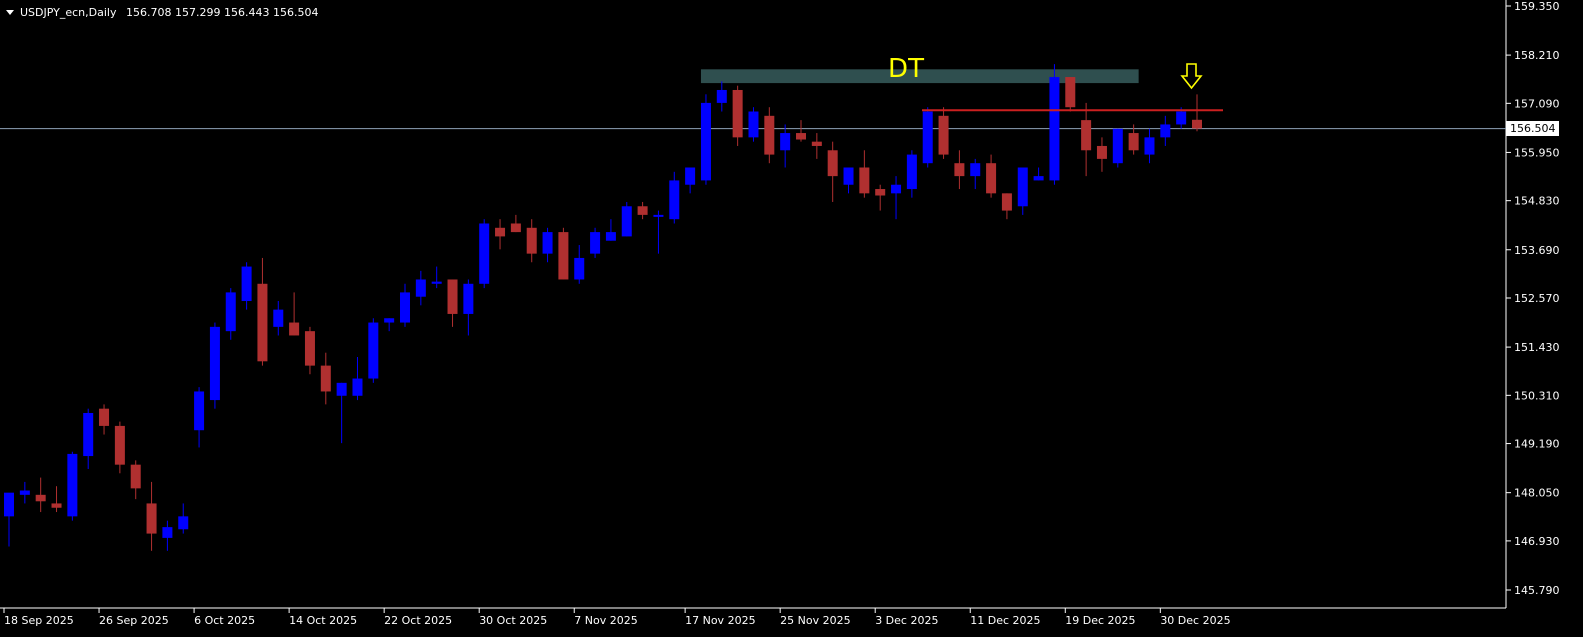 The height and width of the screenshot is (637, 1583). Describe the element at coordinates (323, 620) in the screenshot. I see `x-tick-label: 14 Oct 2025` at that location.